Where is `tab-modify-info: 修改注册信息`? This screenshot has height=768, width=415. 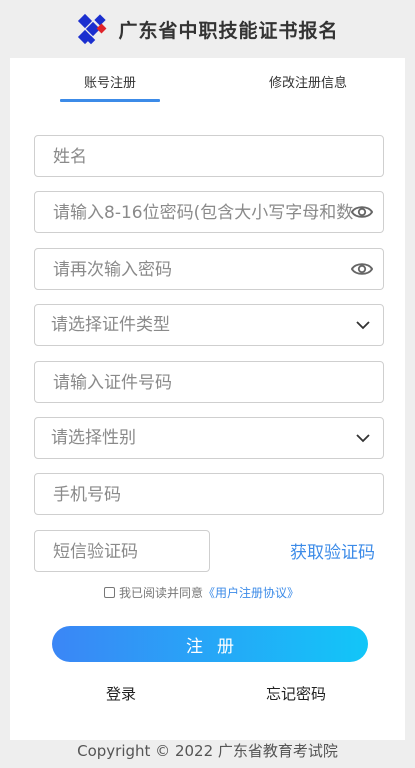
tab-modify-info: 修改注册信息 is located at coordinates (308, 81).